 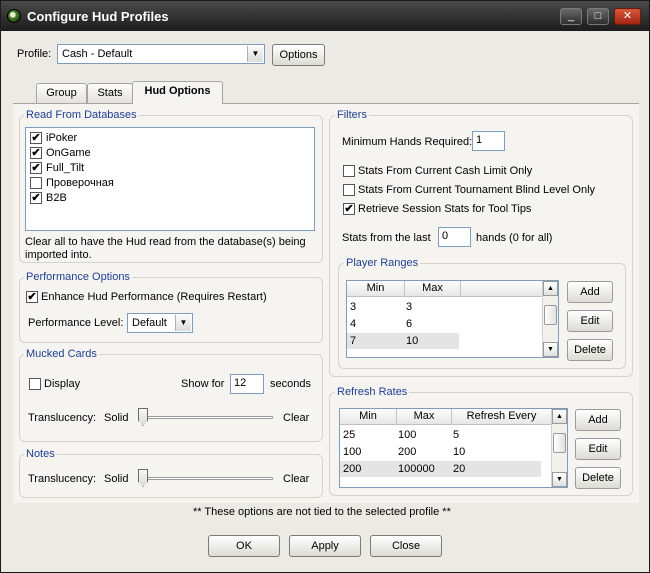 I want to click on player-ranges-title: Player Ranges, so click(x=382, y=263).